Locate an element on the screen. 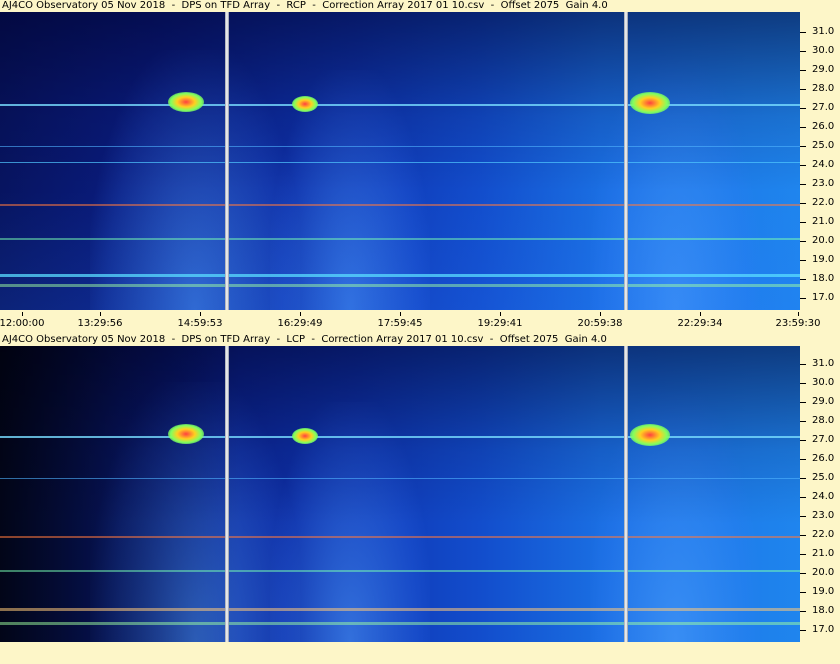  rcp-ytick: 29.0 is located at coordinates (820, 70).